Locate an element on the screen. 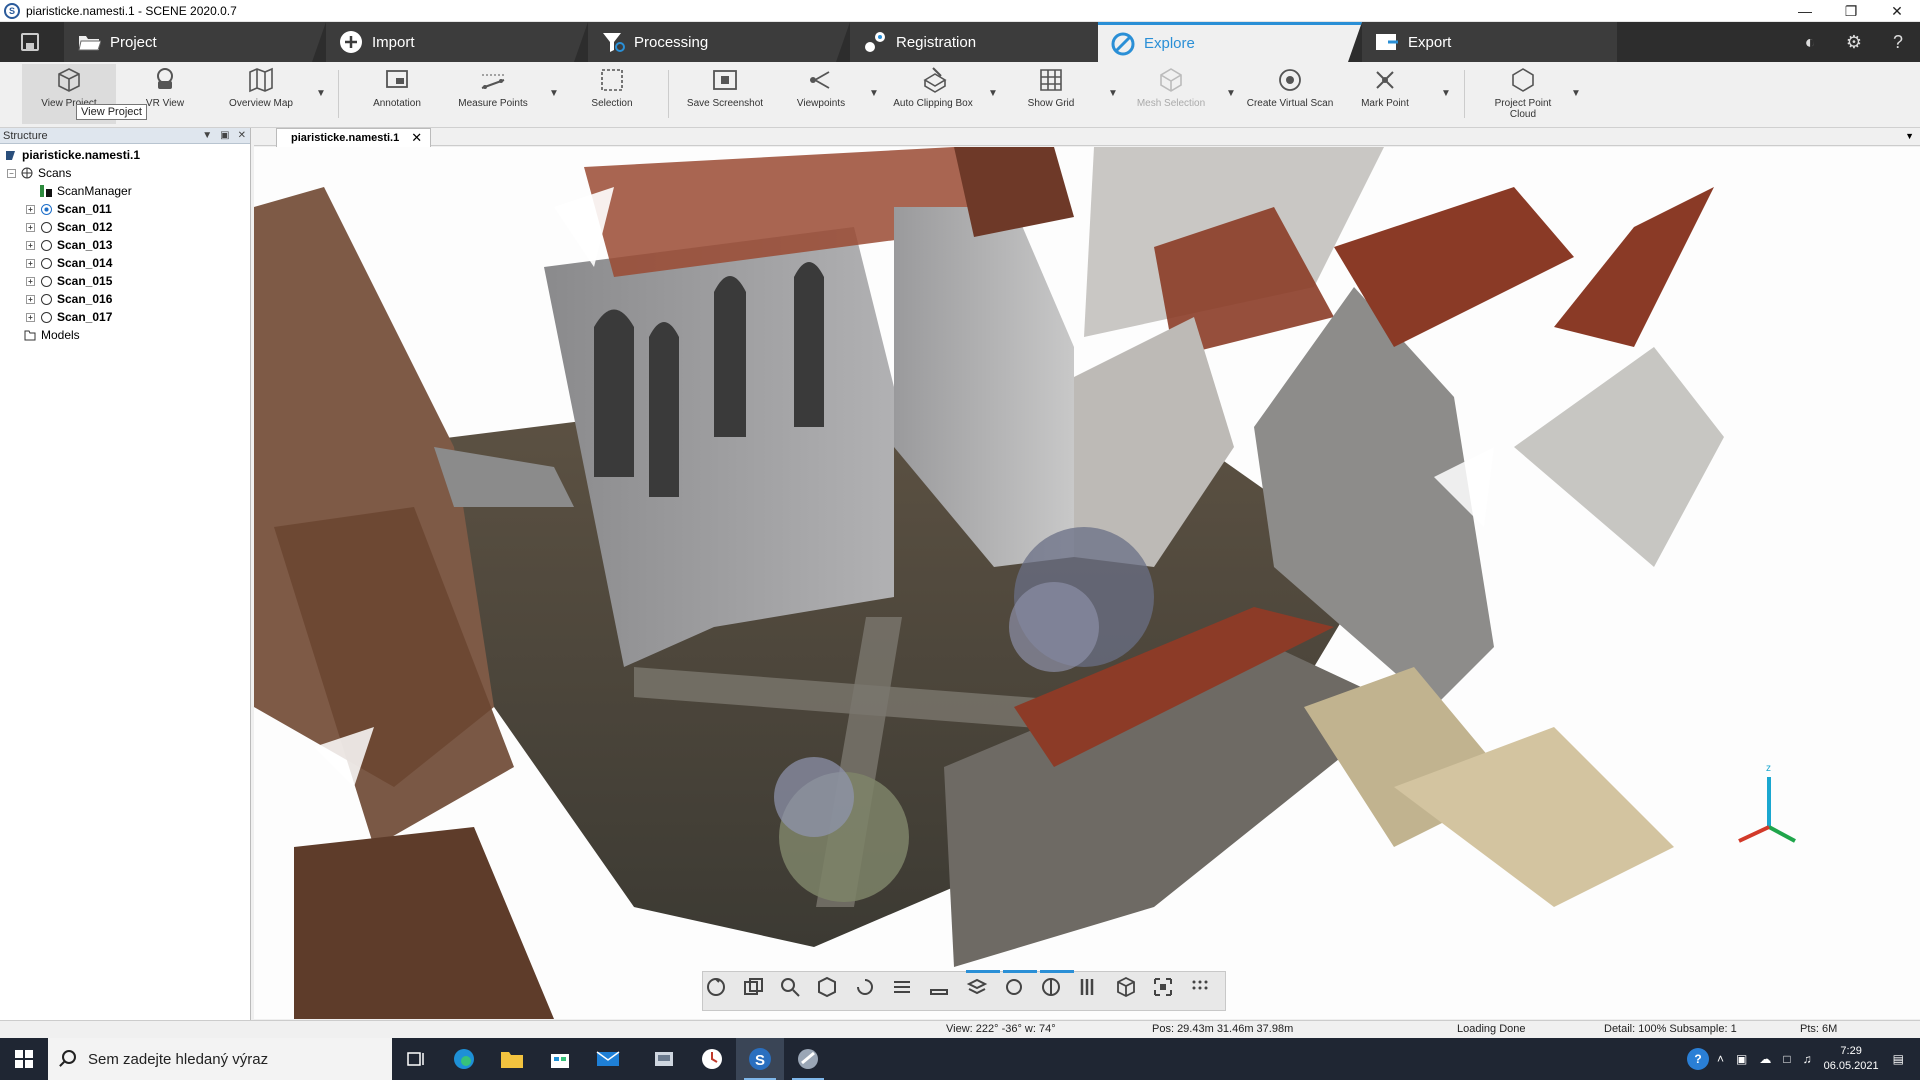 The image size is (1920, 1080). scan-manager-icon is located at coordinates (46, 191).